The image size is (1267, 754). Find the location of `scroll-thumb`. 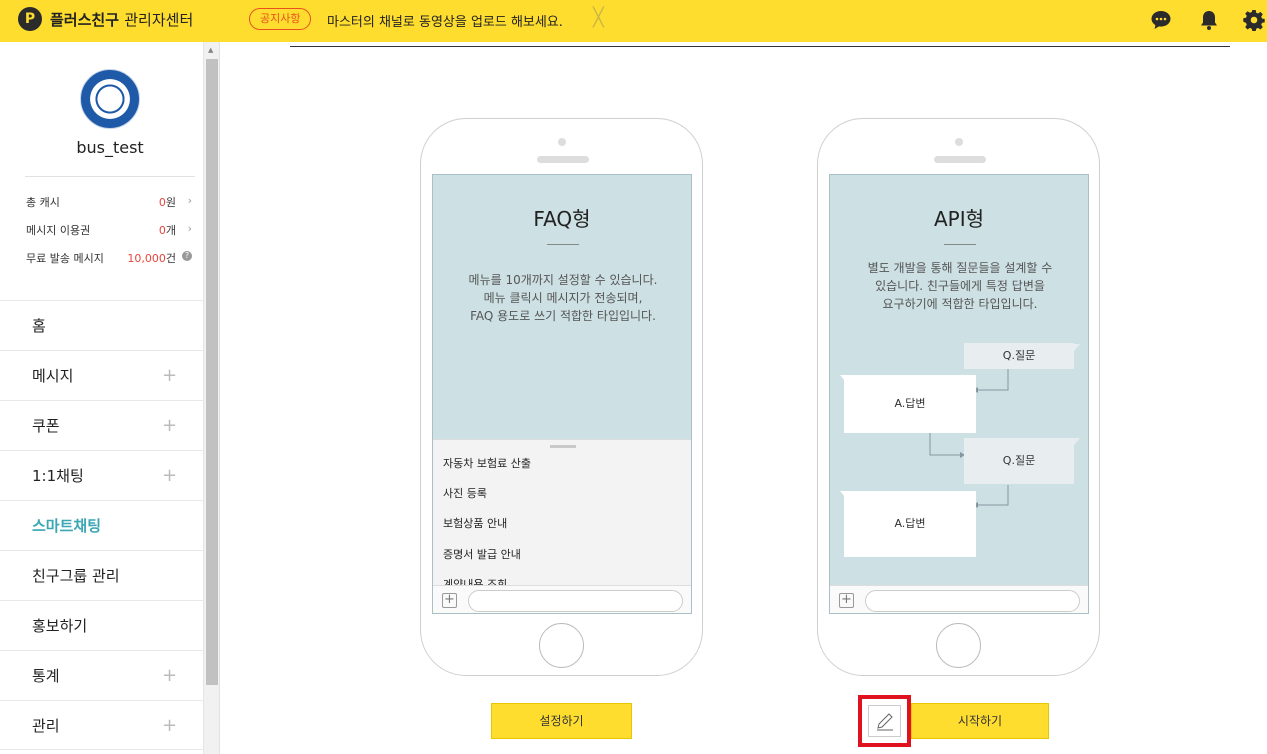

scroll-thumb is located at coordinates (212, 372).